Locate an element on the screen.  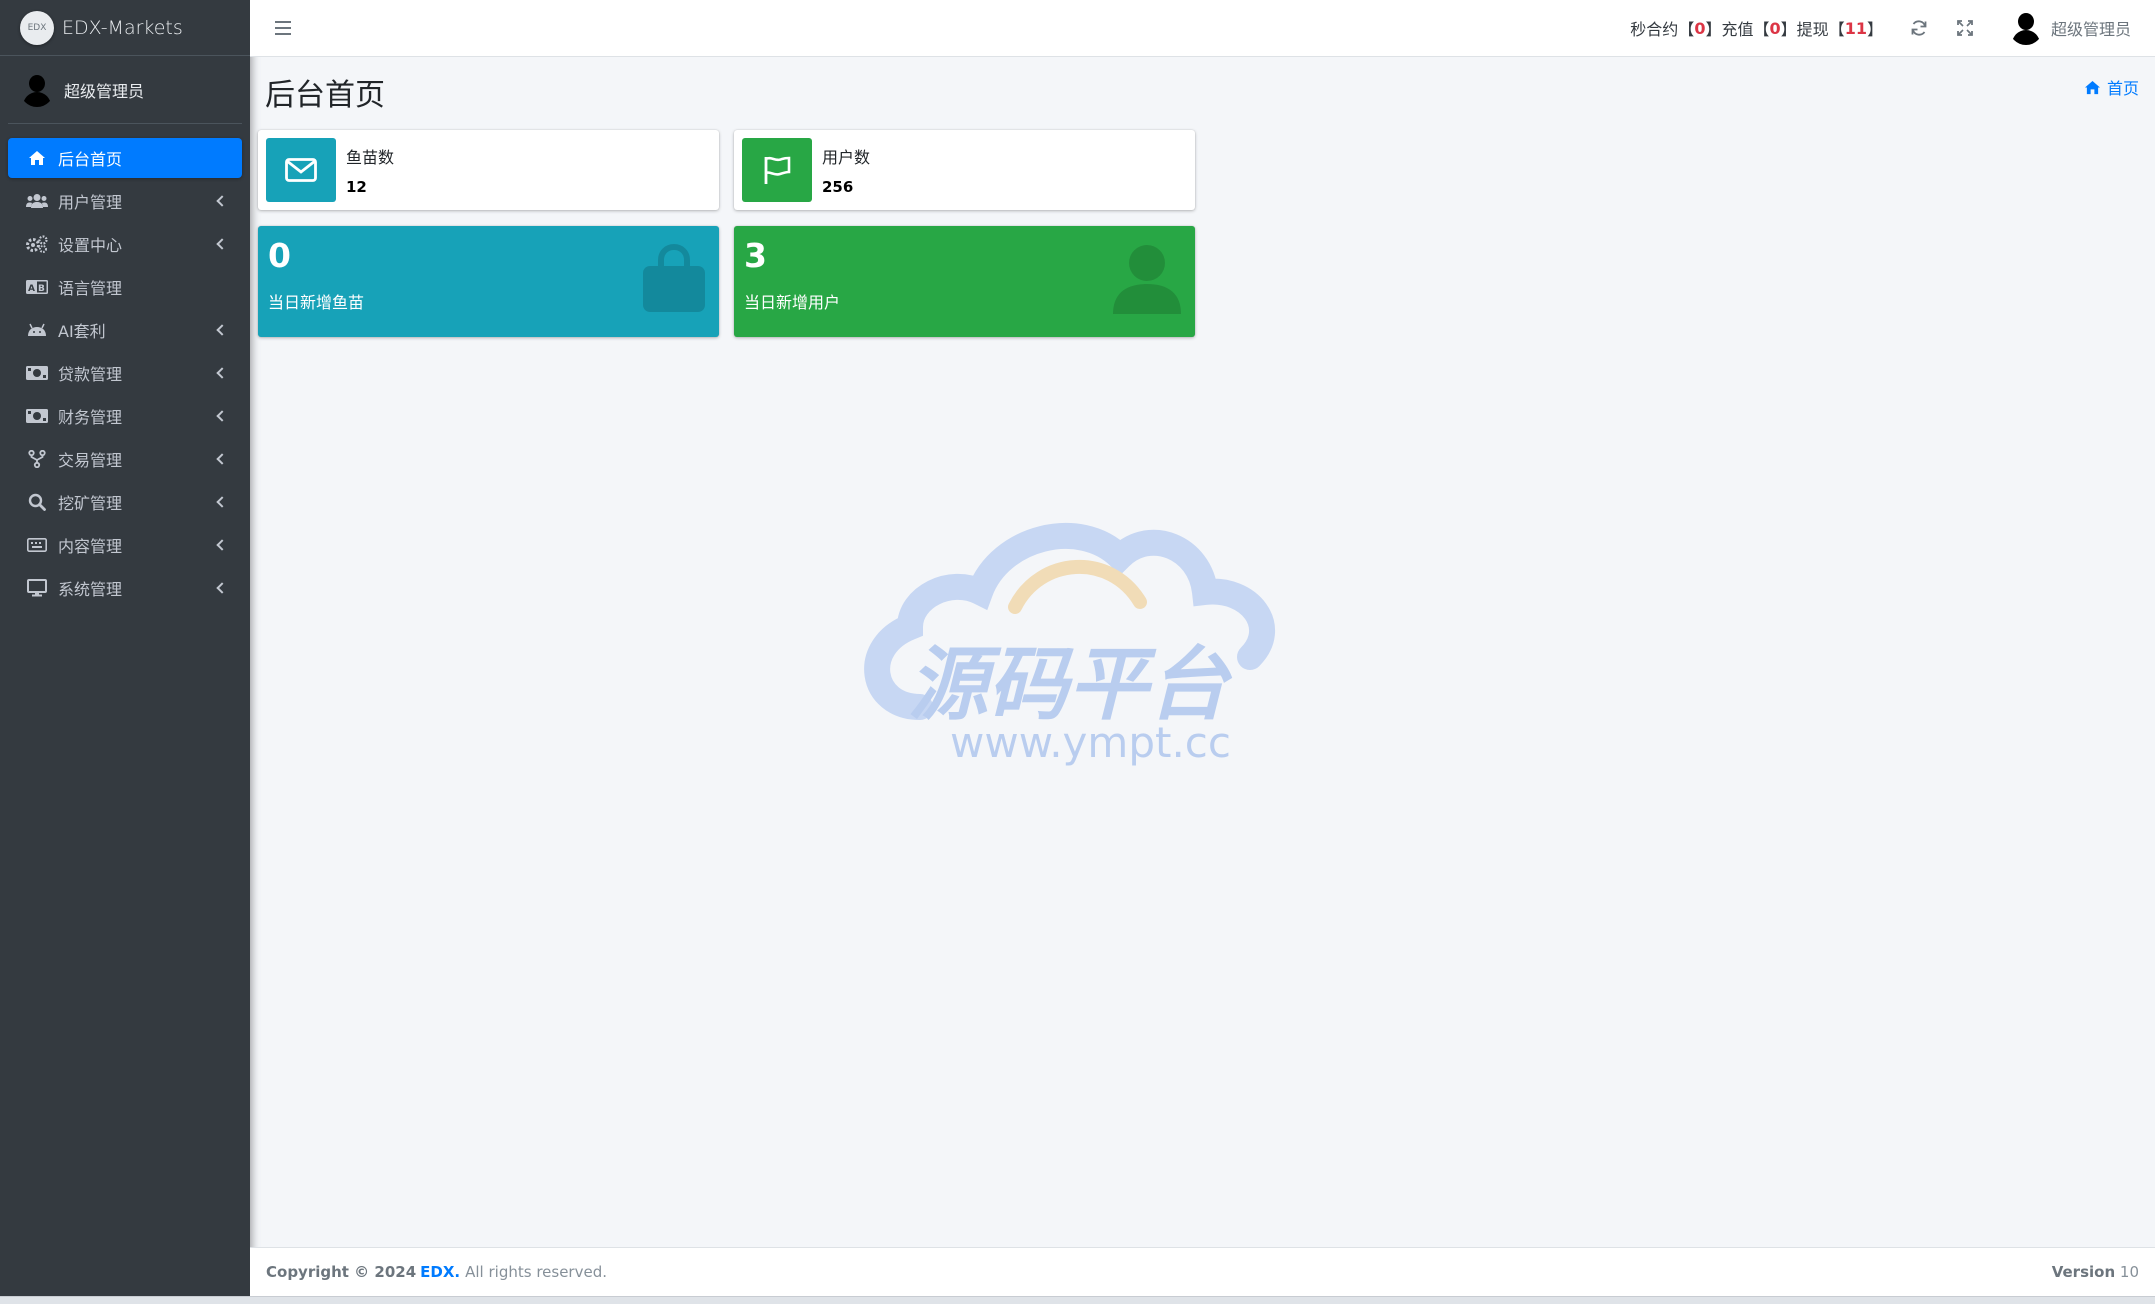
pending-stats: 秒合约 【0】 充值 【0】 提现 【11】 is located at coordinates (1756, 28).